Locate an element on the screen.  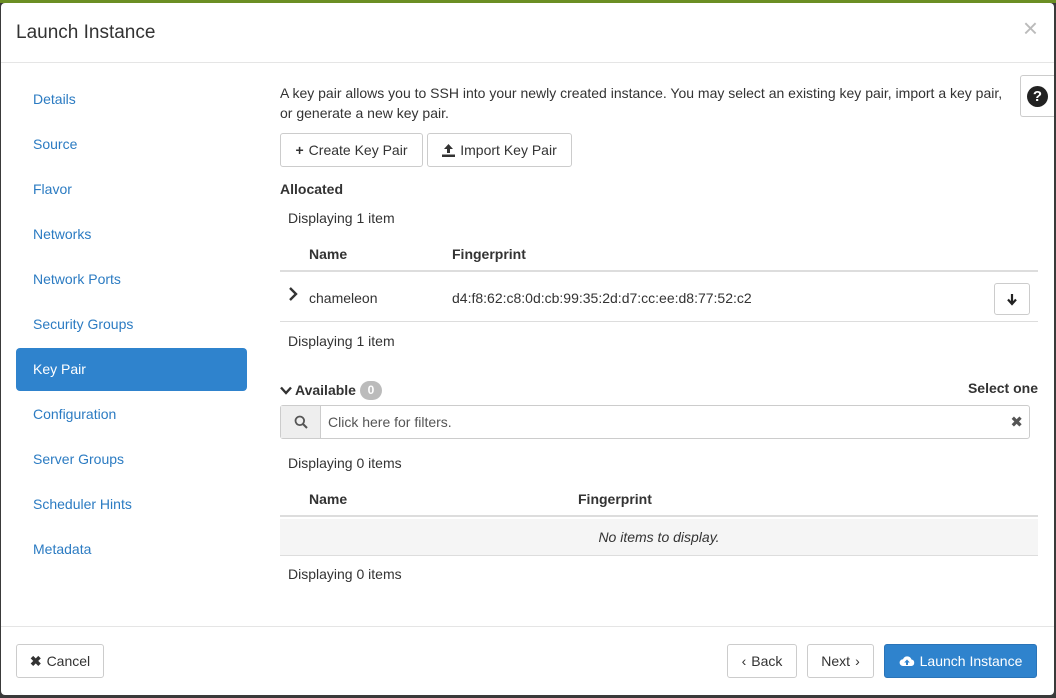
cancel-button: ✖ Cancel is located at coordinates (60, 661).